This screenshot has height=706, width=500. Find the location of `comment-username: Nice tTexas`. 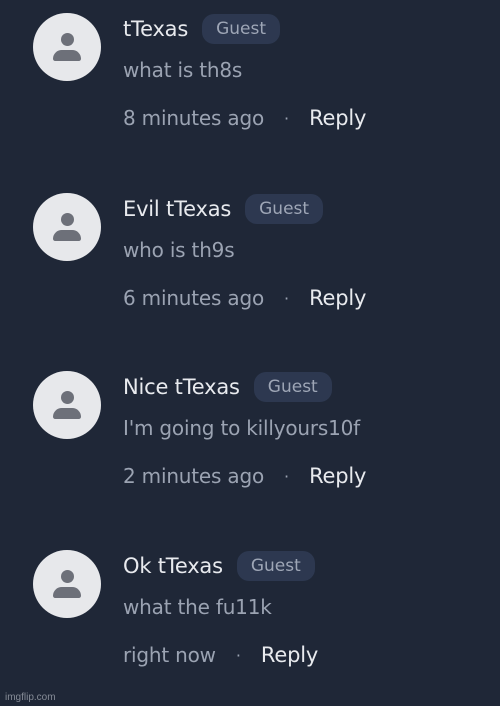

comment-username: Nice tTexas is located at coordinates (181, 387).